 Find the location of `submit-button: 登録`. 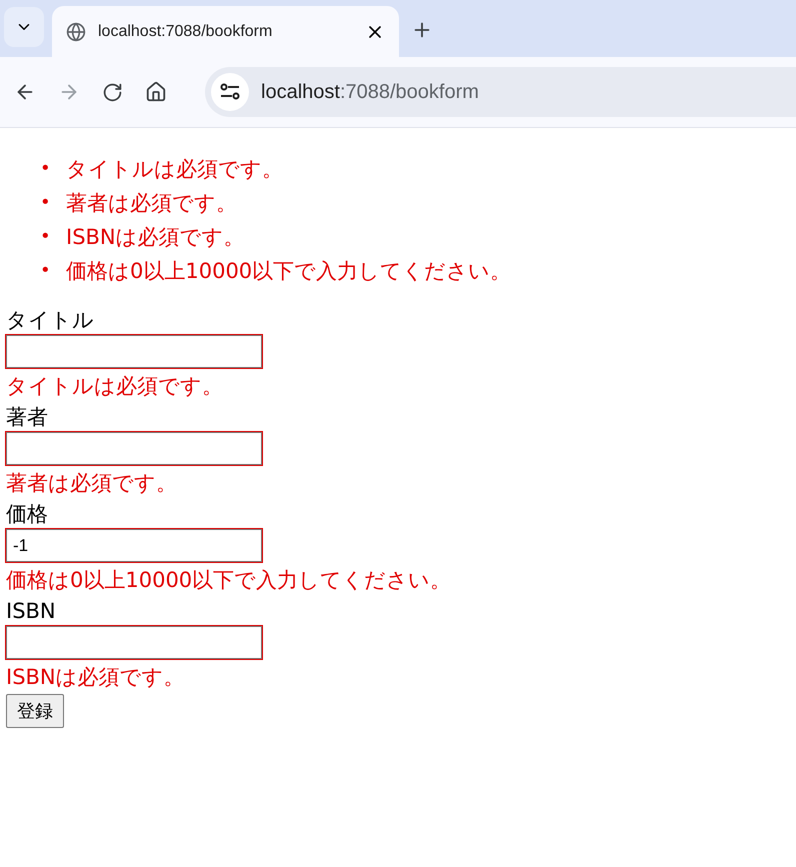

submit-button: 登録 is located at coordinates (35, 711).